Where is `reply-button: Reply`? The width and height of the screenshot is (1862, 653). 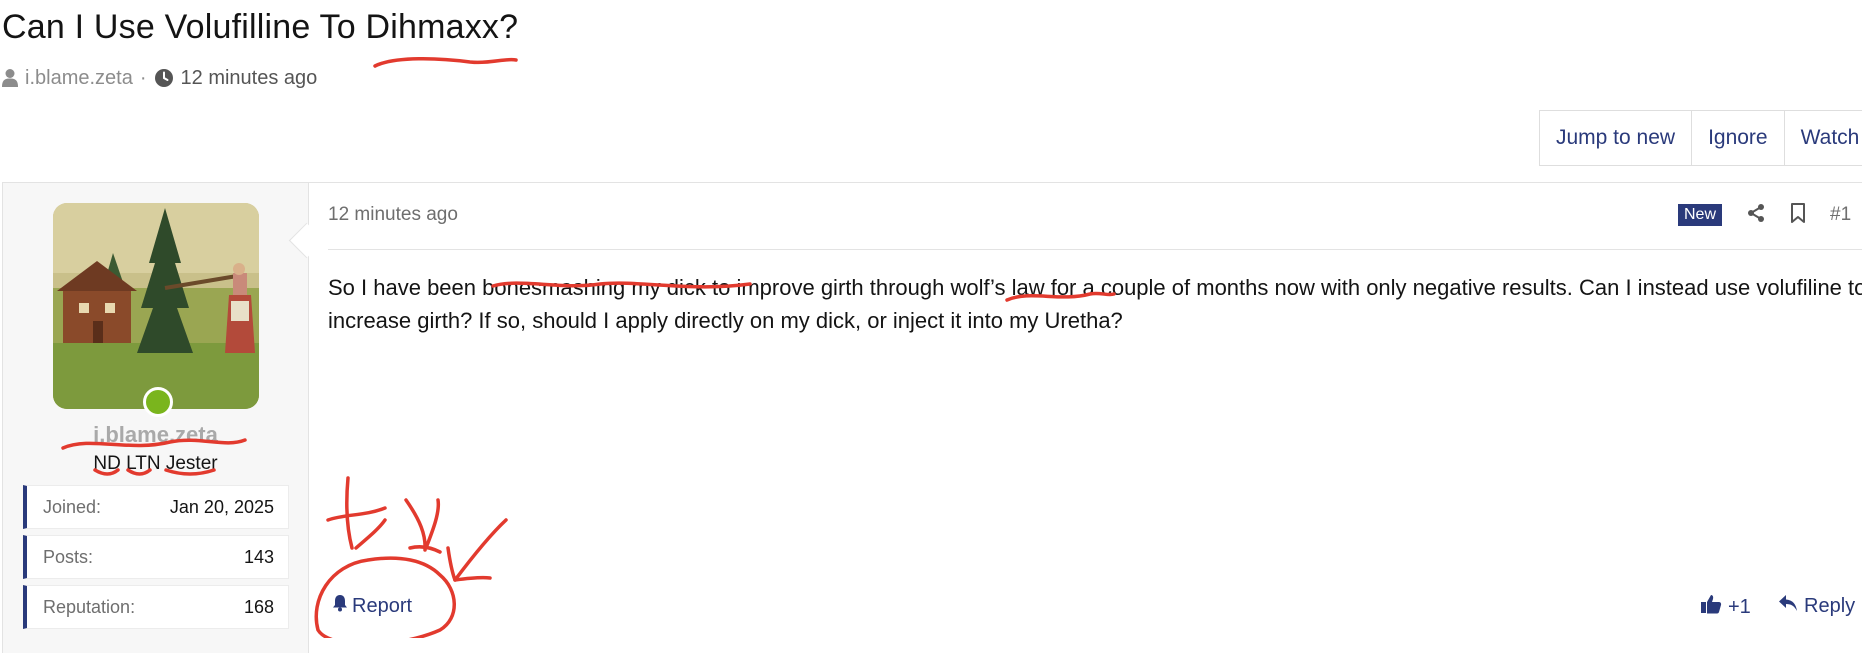
reply-button: Reply is located at coordinates (1816, 606).